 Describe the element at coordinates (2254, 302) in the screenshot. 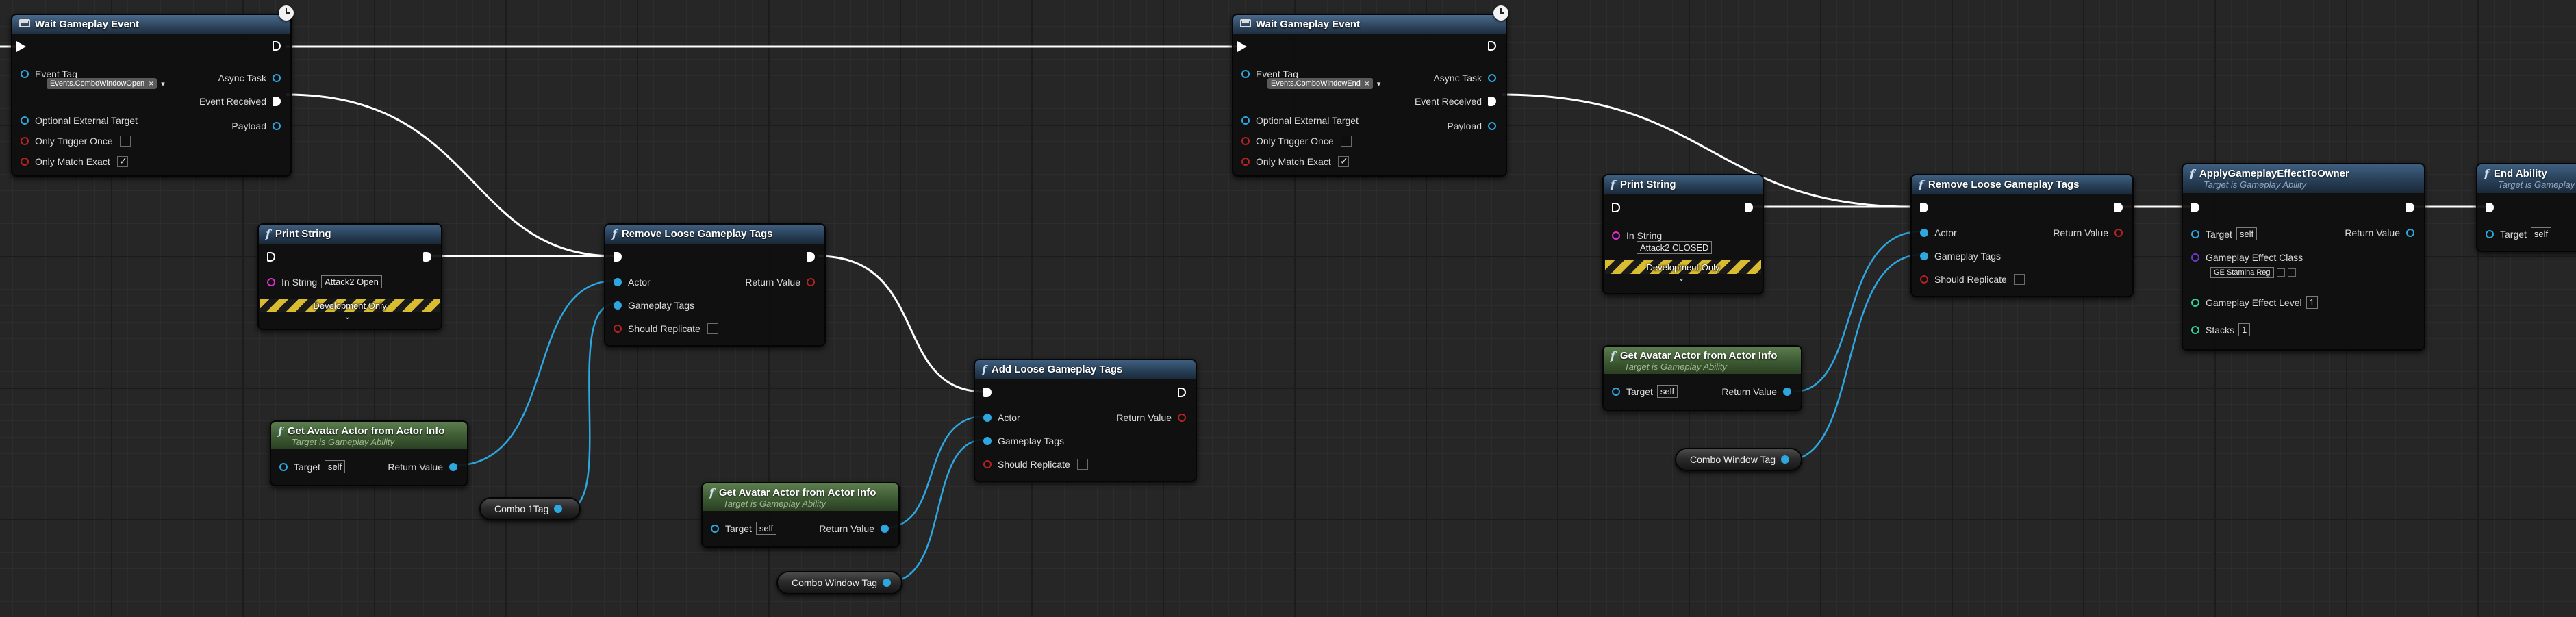

I see `gameplay-effect-level-pin: Gameplay Effect Level 1` at that location.